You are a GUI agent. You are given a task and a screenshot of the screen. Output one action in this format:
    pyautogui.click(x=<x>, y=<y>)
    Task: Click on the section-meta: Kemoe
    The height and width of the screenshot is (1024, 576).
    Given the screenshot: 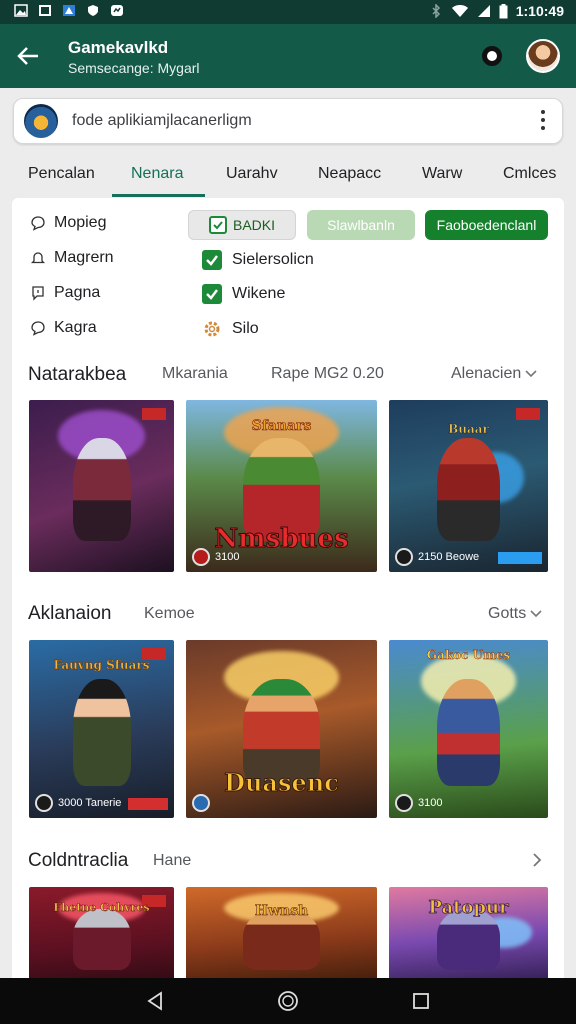 What is the action you would take?
    pyautogui.click(x=169, y=613)
    